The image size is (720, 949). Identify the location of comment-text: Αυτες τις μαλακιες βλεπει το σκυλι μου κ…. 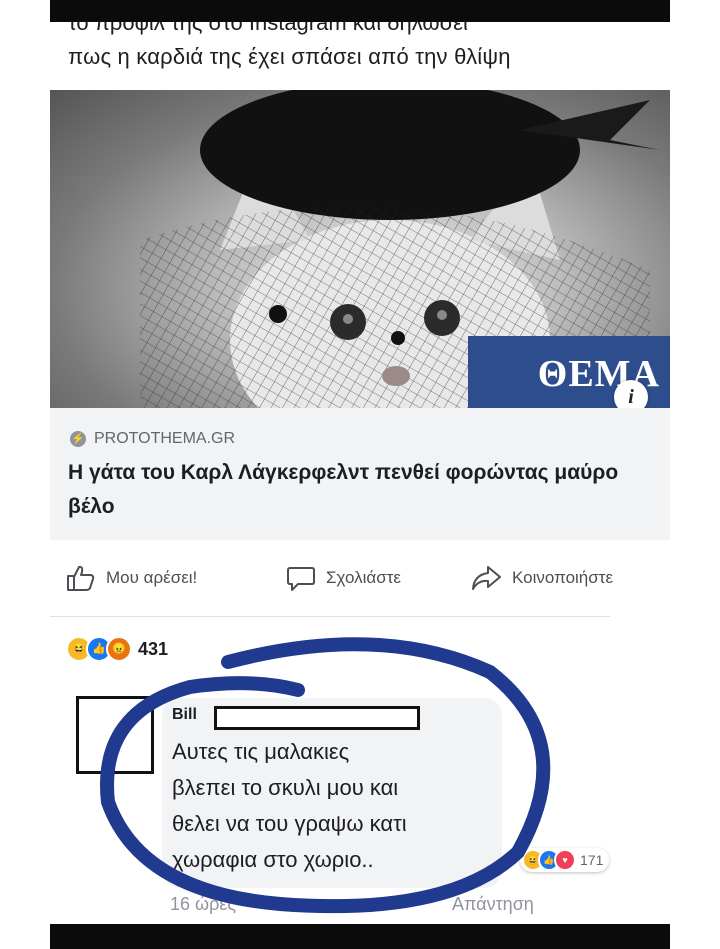
(289, 806).